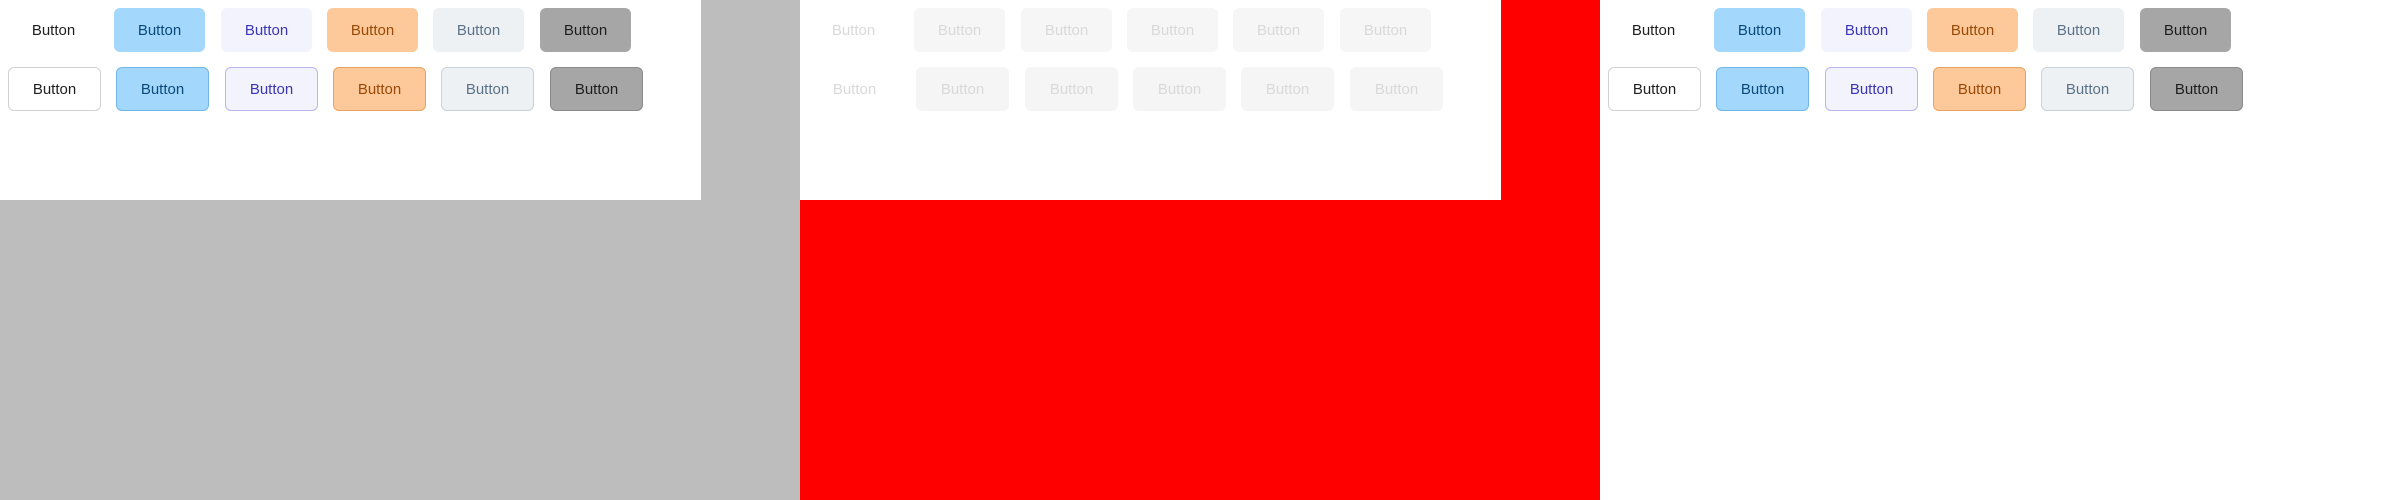 This screenshot has height=500, width=2400. What do you see at coordinates (1396, 89) in the screenshot?
I see `gray-outlined-button-disabled: Button` at bounding box center [1396, 89].